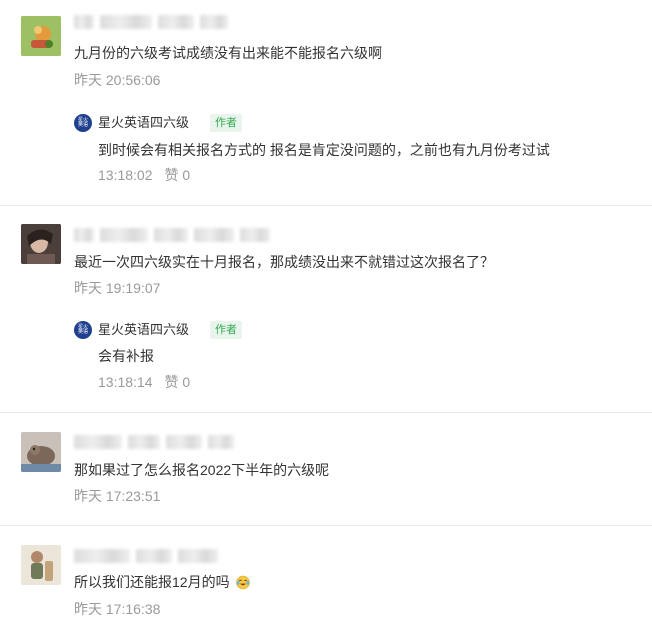 The height and width of the screenshot is (618, 652). I want to click on reply-text: 到时候会有相关报名方式的 报名是肯定没问题的，之前也有九月份考过试, so click(324, 150).